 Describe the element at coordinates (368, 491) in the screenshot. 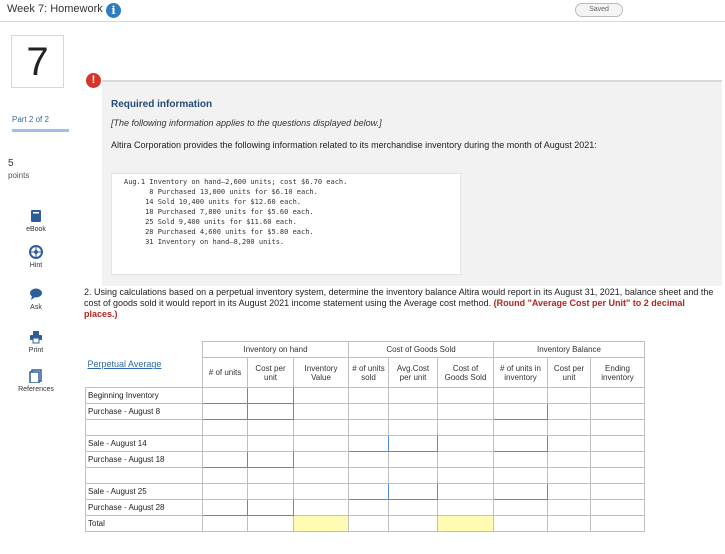

I see `sale25-units-sold-input` at that location.